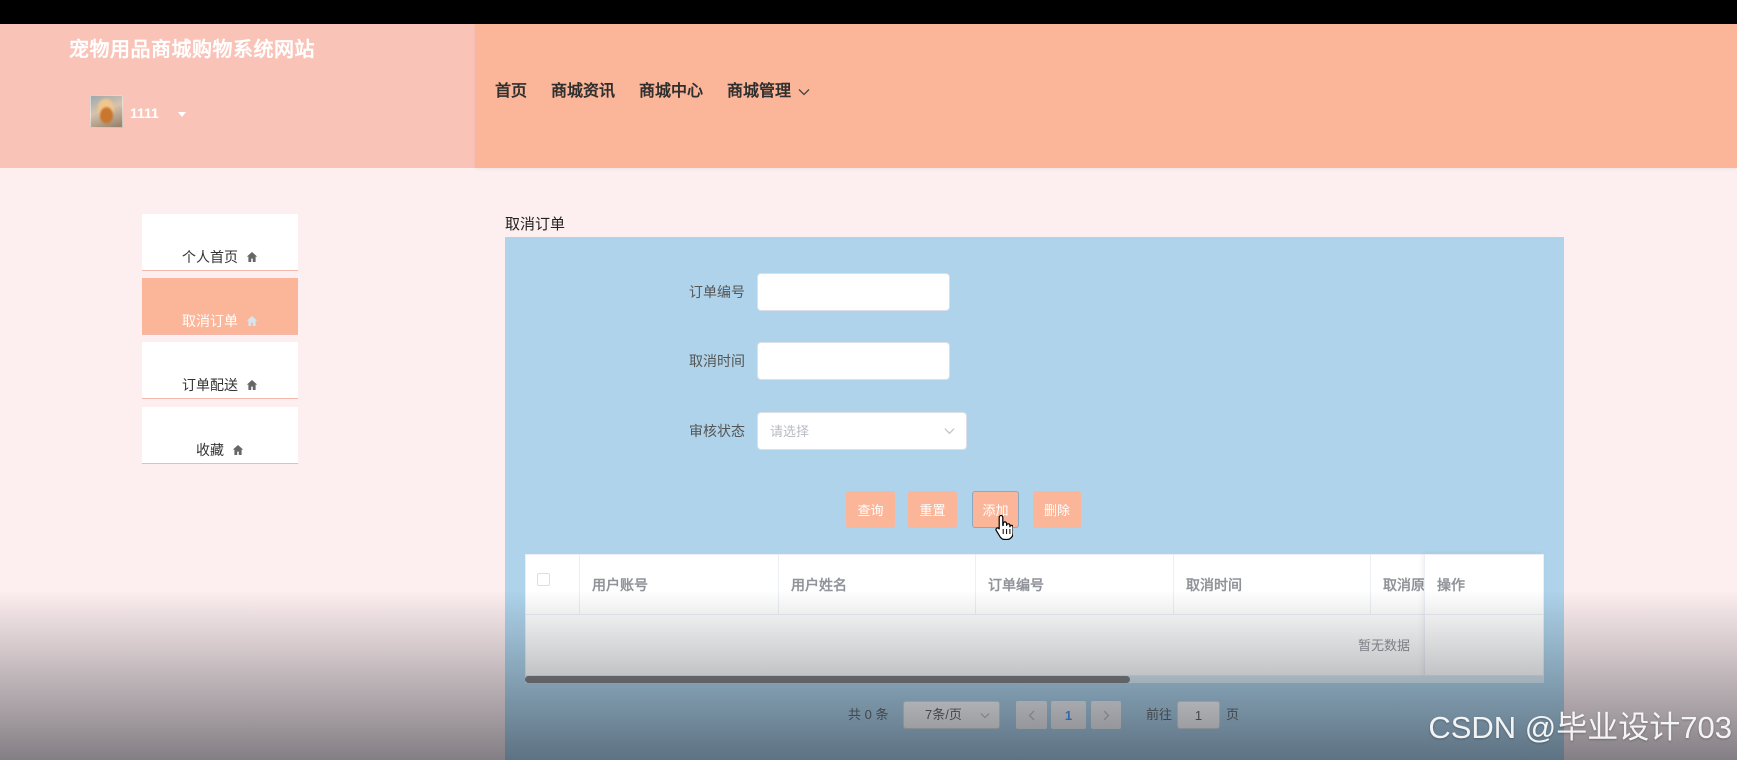  What do you see at coordinates (1484, 584) in the screenshot?
I see `column-header-operation: 操作` at bounding box center [1484, 584].